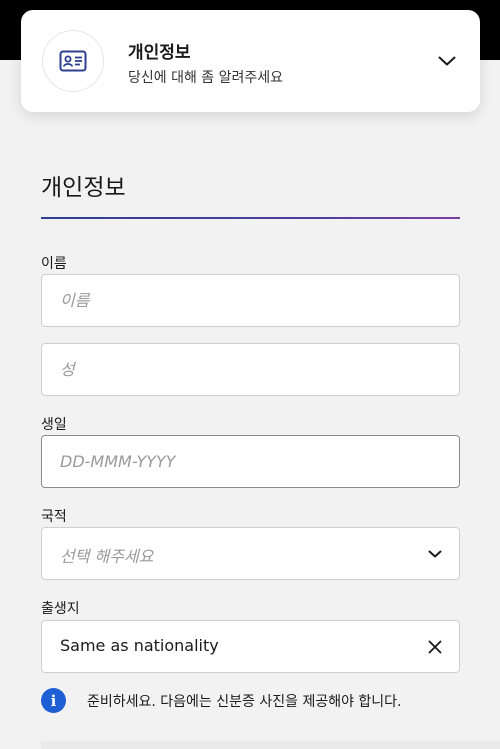 The height and width of the screenshot is (749, 500). Describe the element at coordinates (53, 700) in the screenshot. I see `info-icon: i` at that location.